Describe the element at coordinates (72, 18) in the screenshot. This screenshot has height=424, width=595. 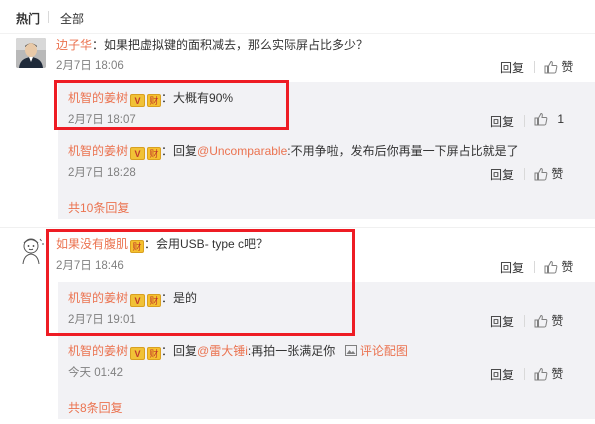
I see `tab-all: 全部` at that location.